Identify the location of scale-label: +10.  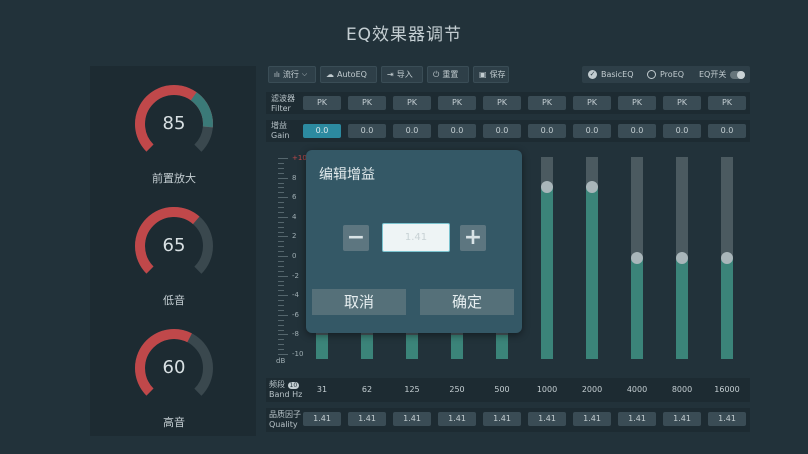
(299, 158).